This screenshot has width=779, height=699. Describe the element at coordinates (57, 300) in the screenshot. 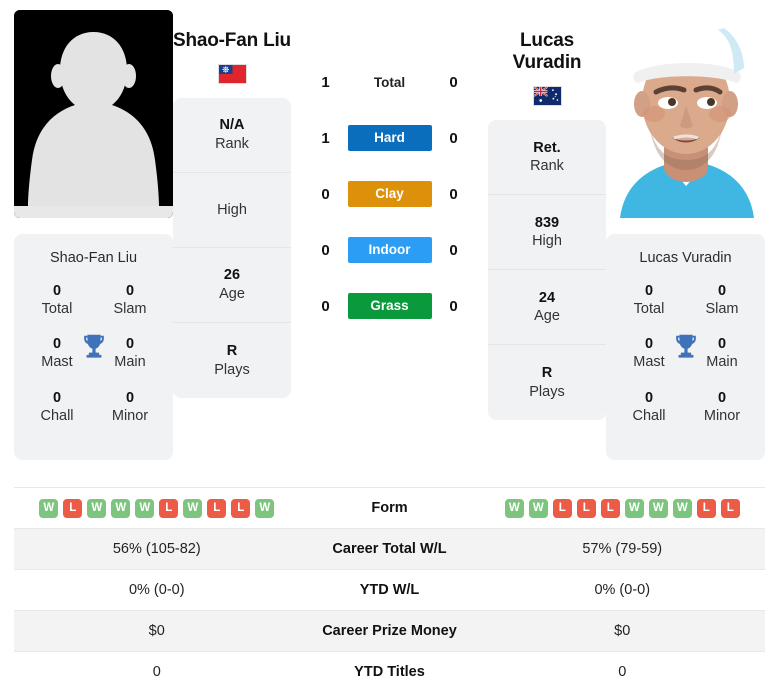

I see `titles-total: 0 Total` at that location.